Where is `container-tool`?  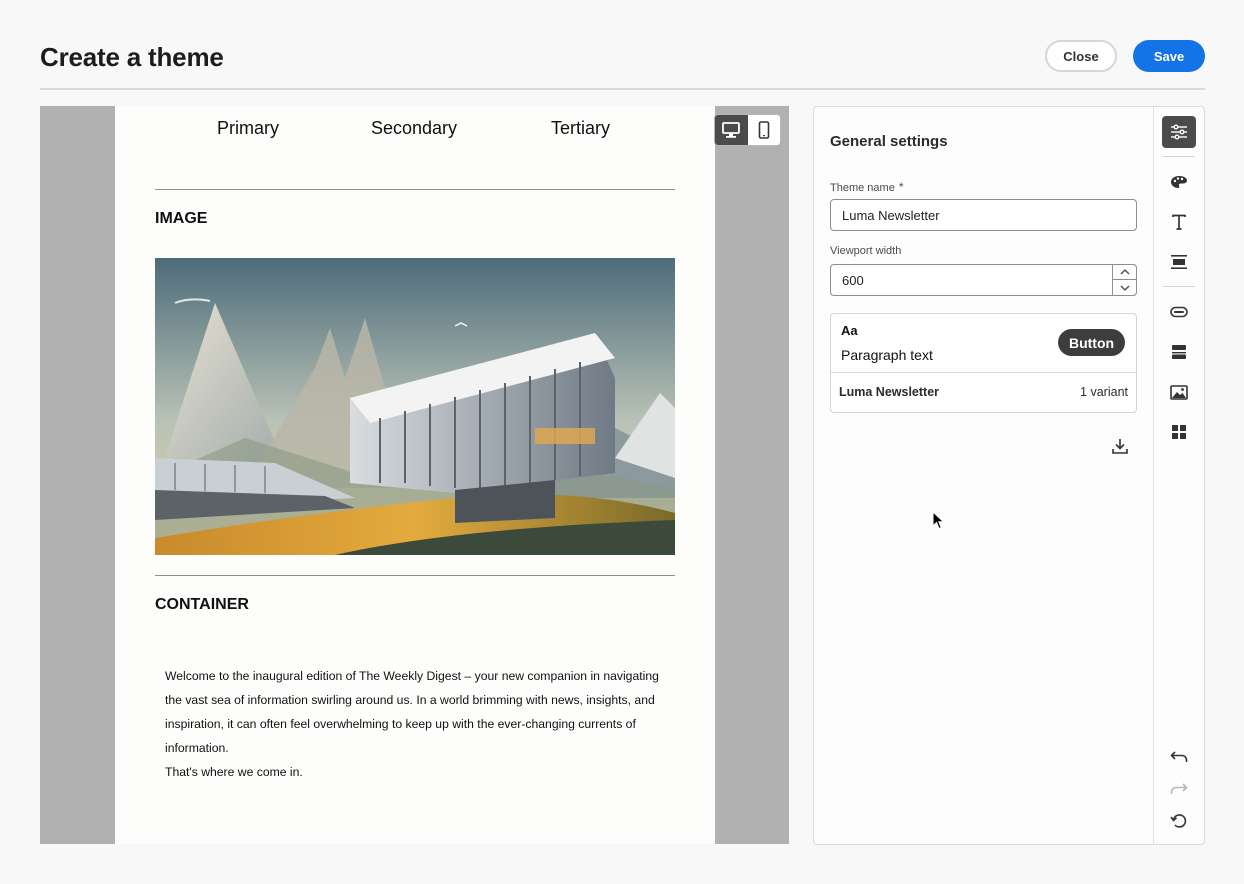 container-tool is located at coordinates (1179, 352).